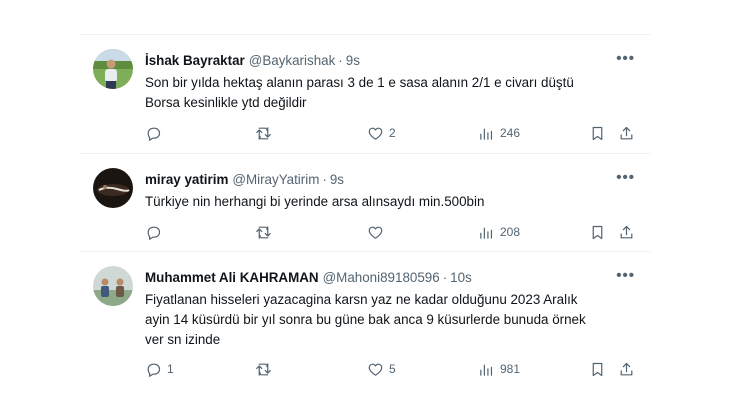  Describe the element at coordinates (275, 180) in the screenshot. I see `author-handle: @MirayYatirim` at that location.